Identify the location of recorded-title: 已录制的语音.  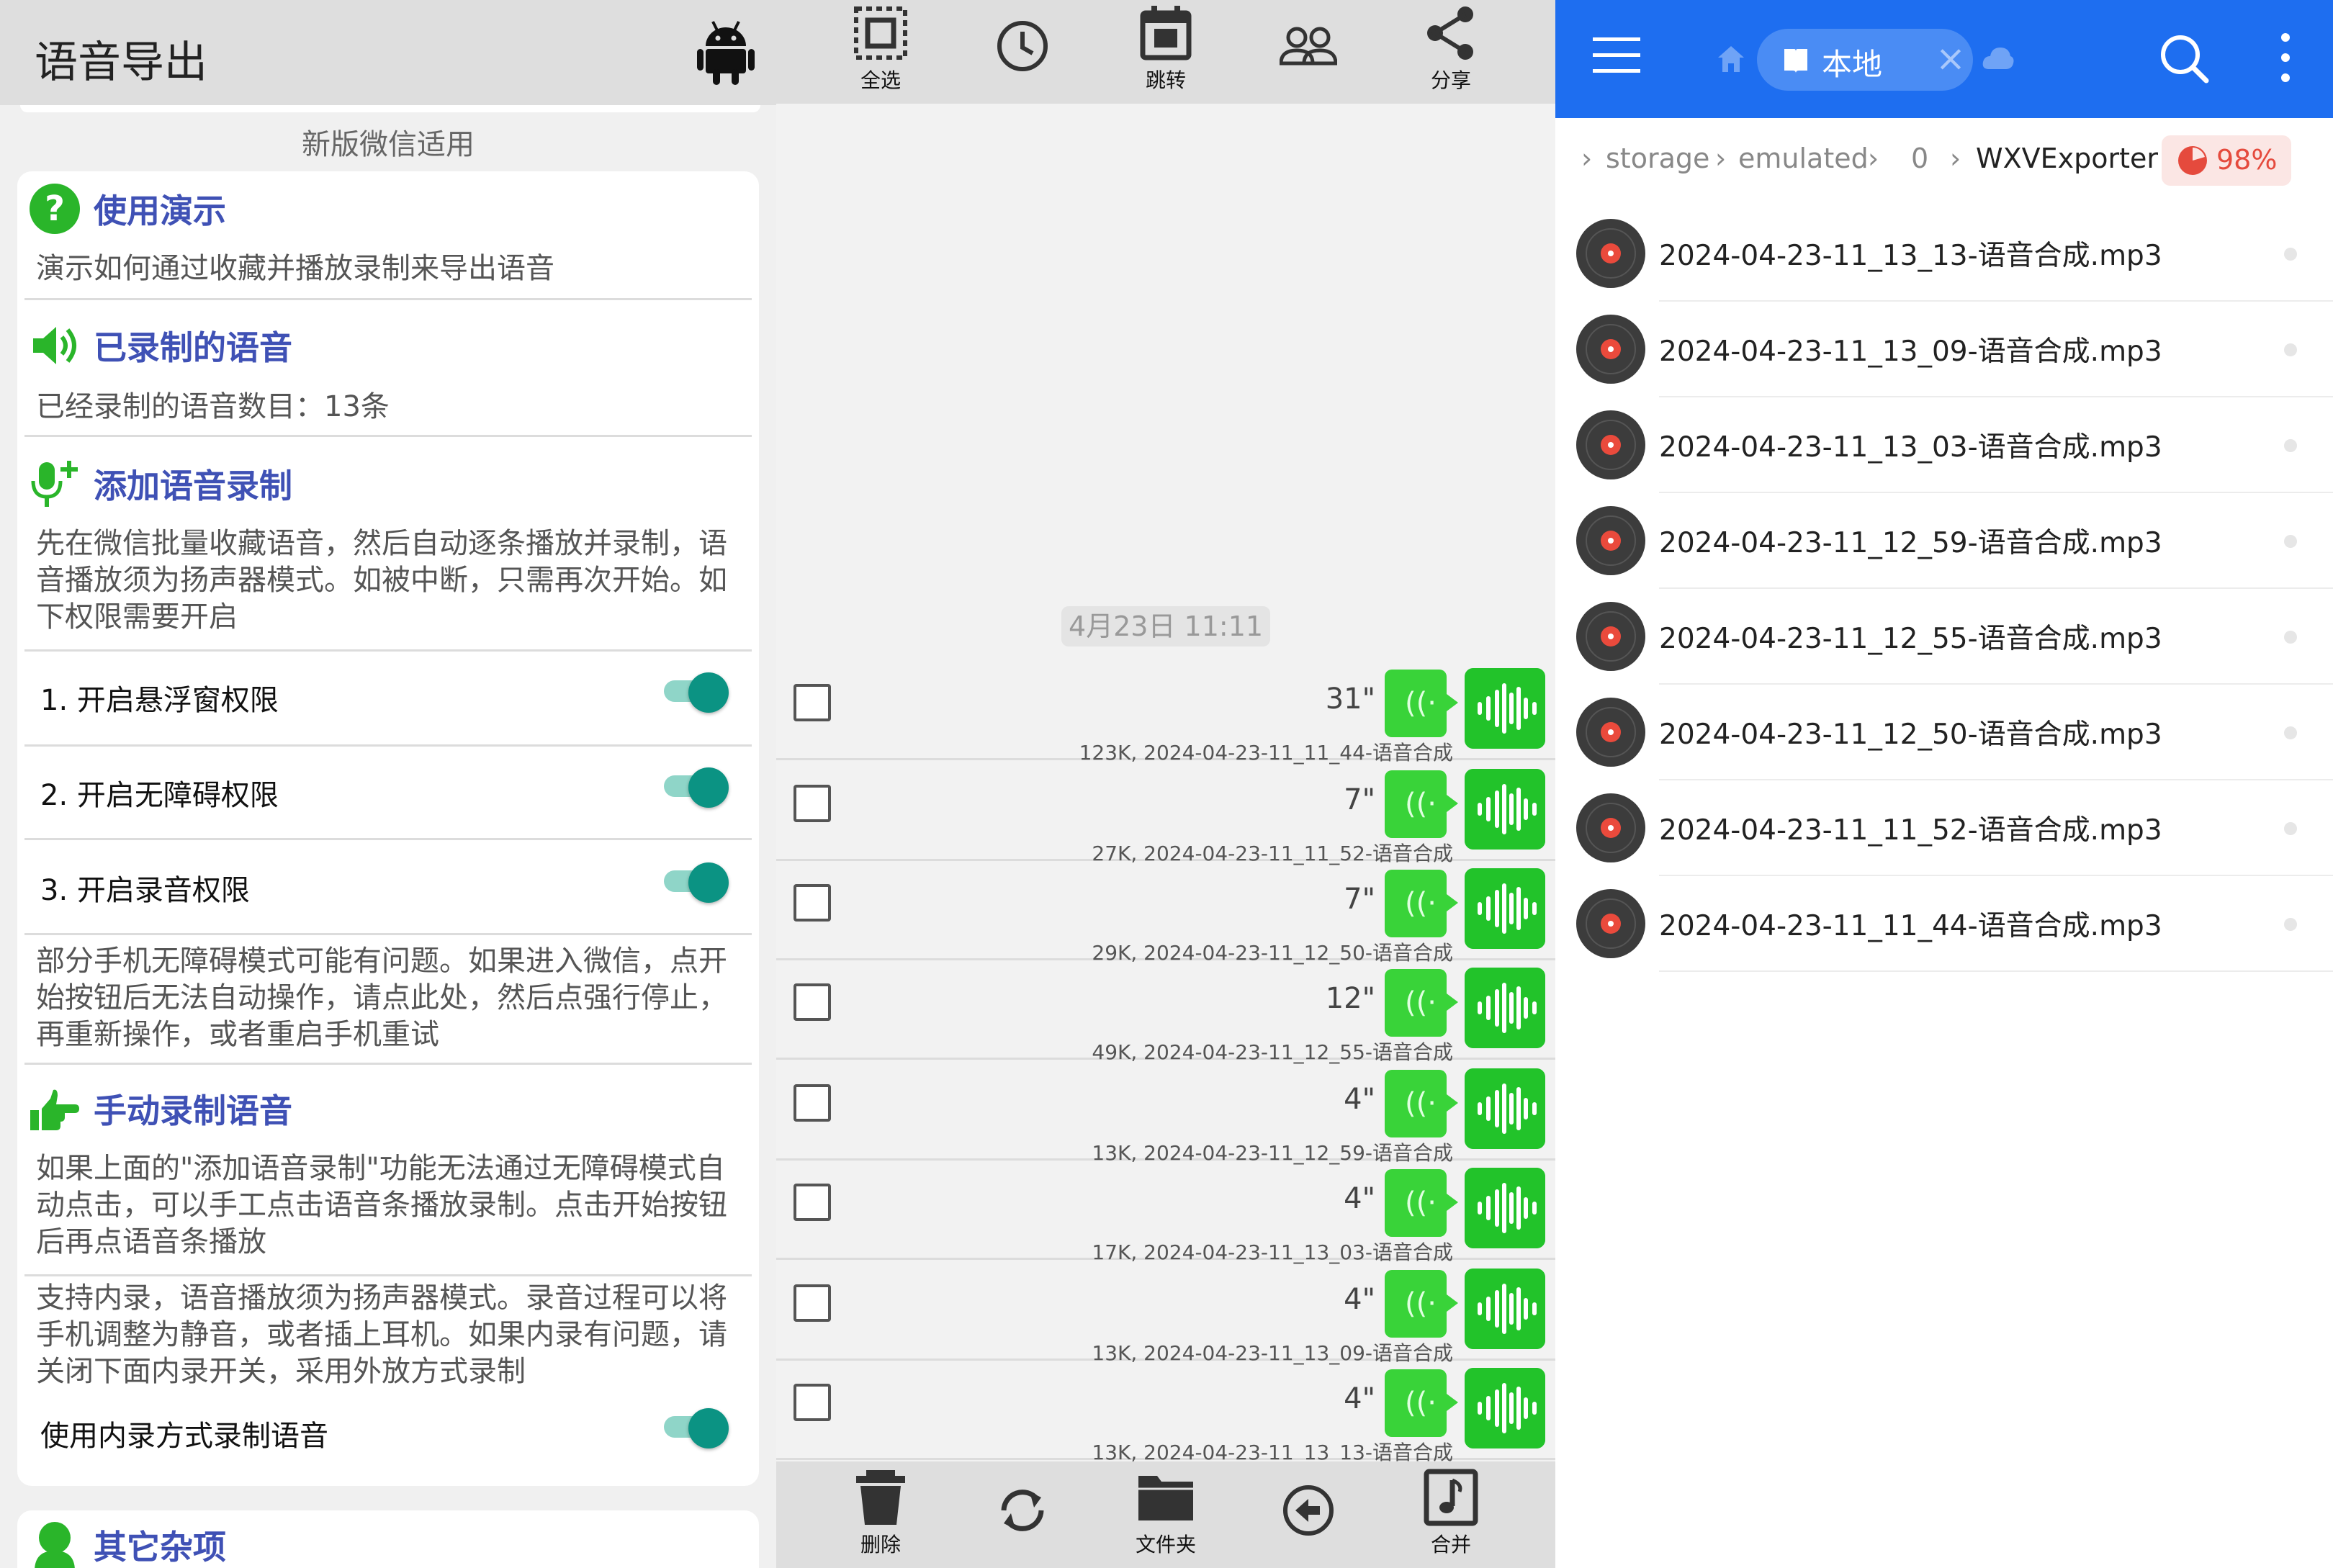
(193, 347).